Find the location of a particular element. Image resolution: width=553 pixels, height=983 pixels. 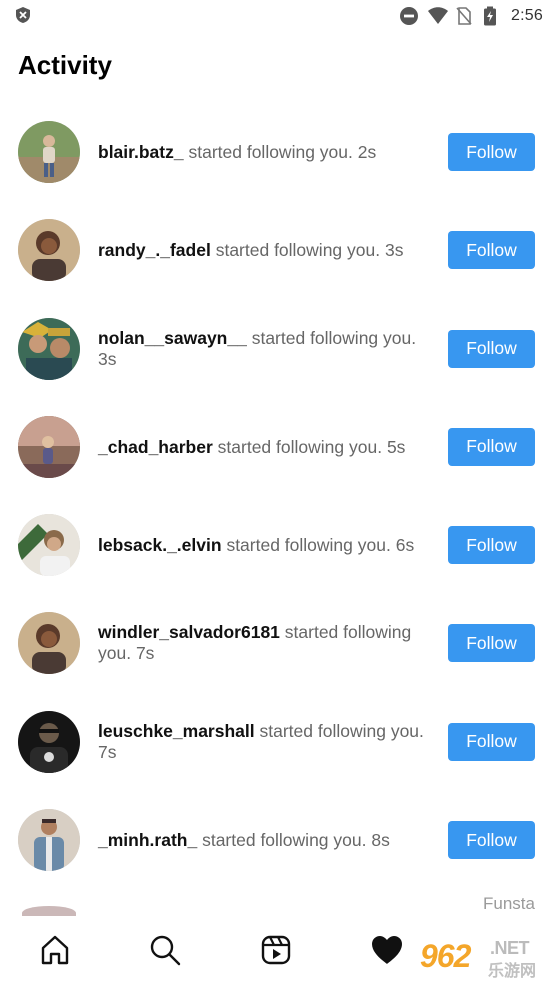

status-icons: 2:56 is located at coordinates (471, 16).